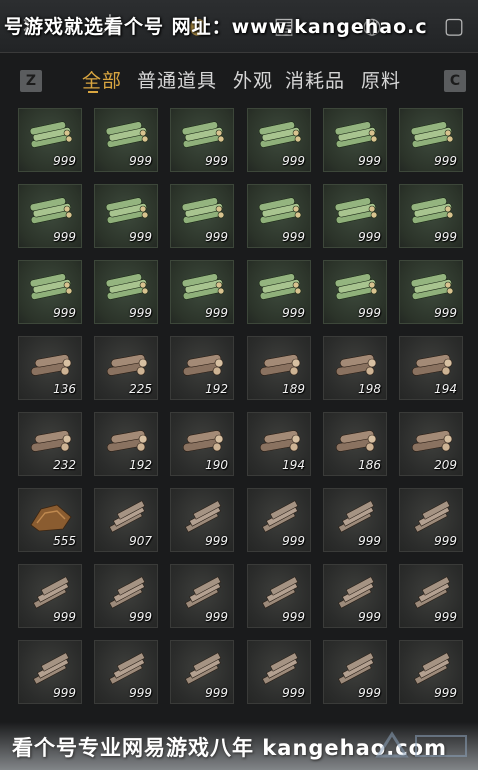 Image resolution: width=478 pixels, height=770 pixels. What do you see at coordinates (202, 444) in the screenshot?
I see `inventory-slot: 190` at bounding box center [202, 444].